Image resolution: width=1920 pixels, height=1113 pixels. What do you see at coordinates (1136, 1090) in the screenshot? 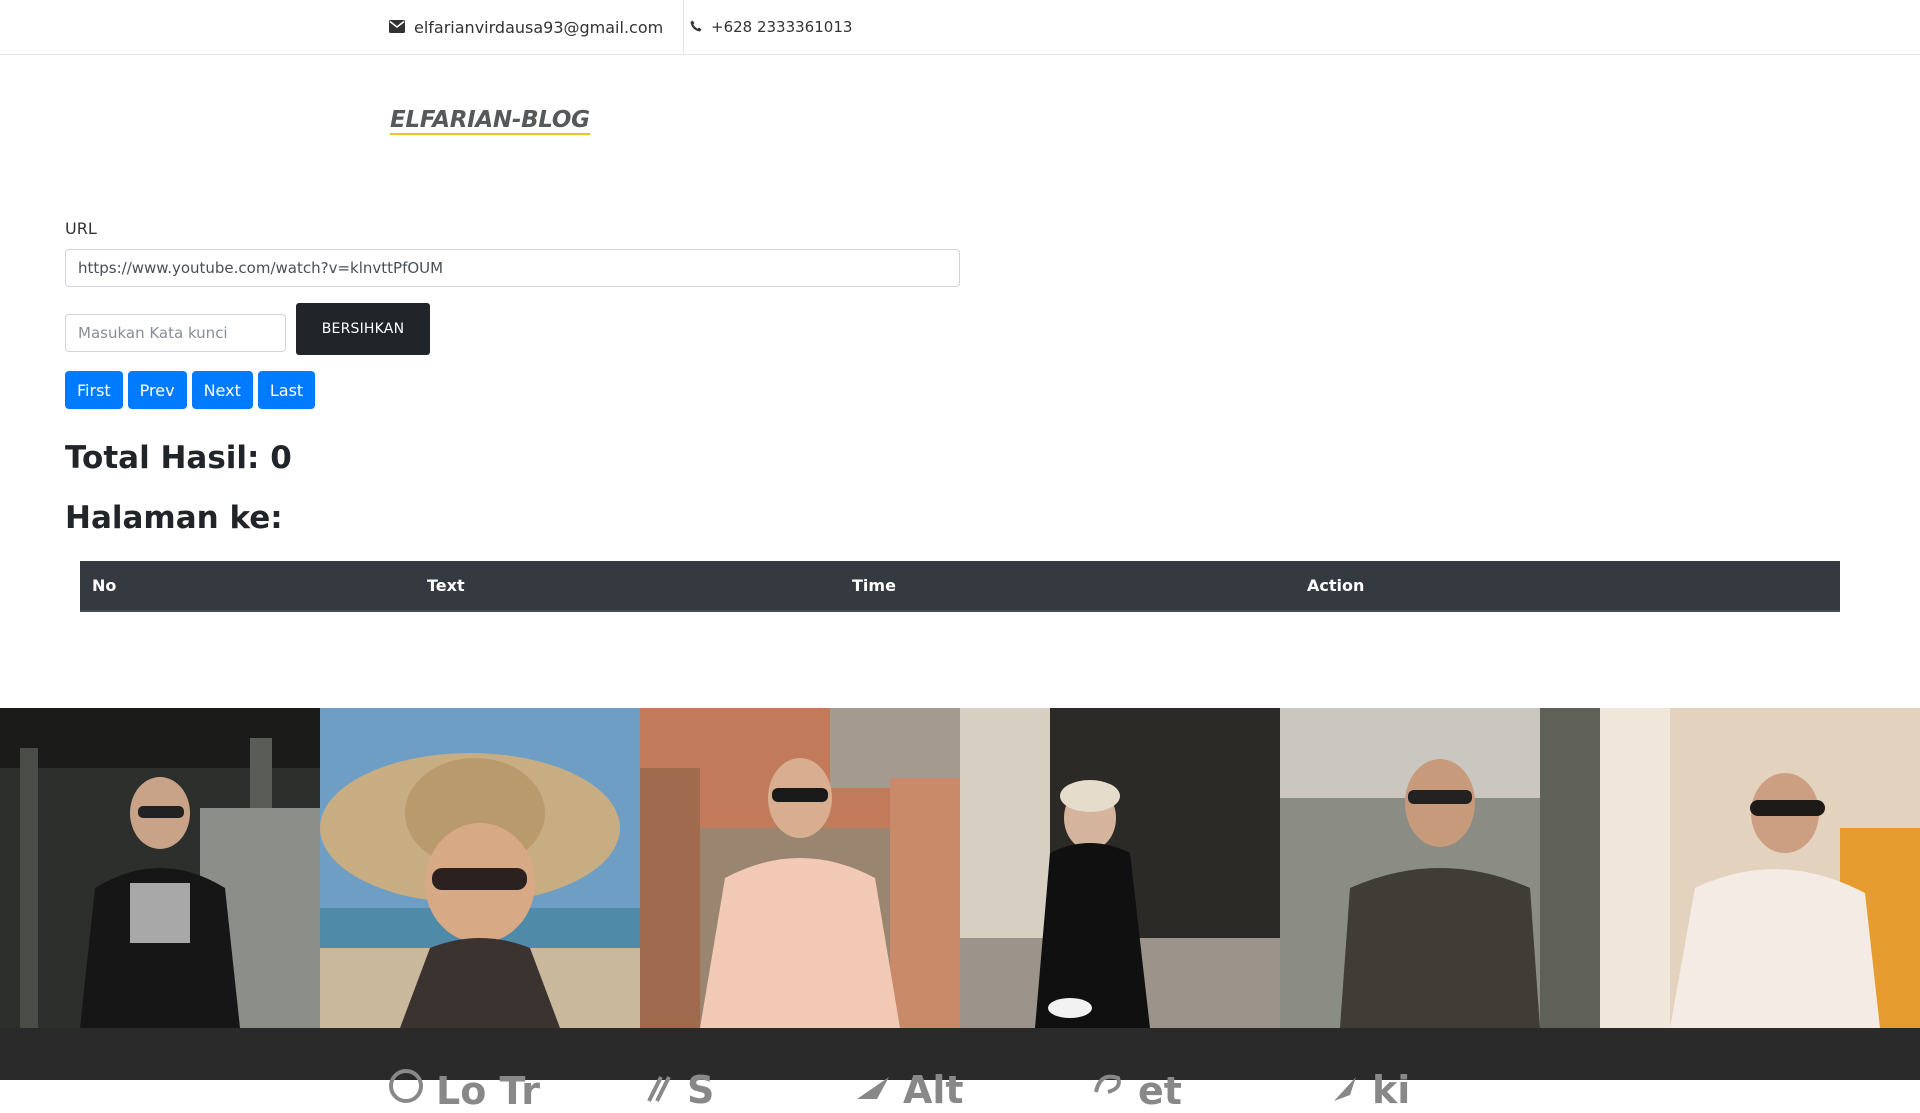
I see `brand-logo-4: et` at bounding box center [1136, 1090].